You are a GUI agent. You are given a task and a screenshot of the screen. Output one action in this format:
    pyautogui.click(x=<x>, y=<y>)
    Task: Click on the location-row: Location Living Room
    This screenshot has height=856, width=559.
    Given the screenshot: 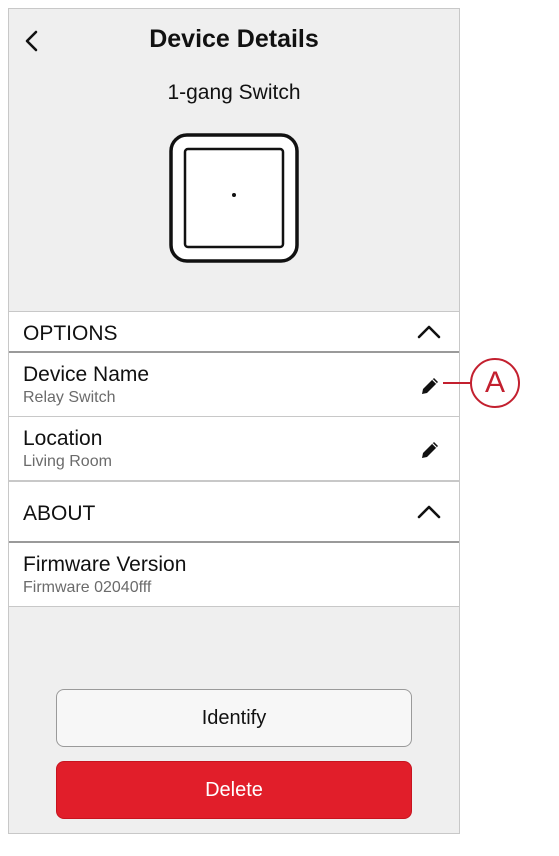 What is the action you would take?
    pyautogui.click(x=234, y=449)
    